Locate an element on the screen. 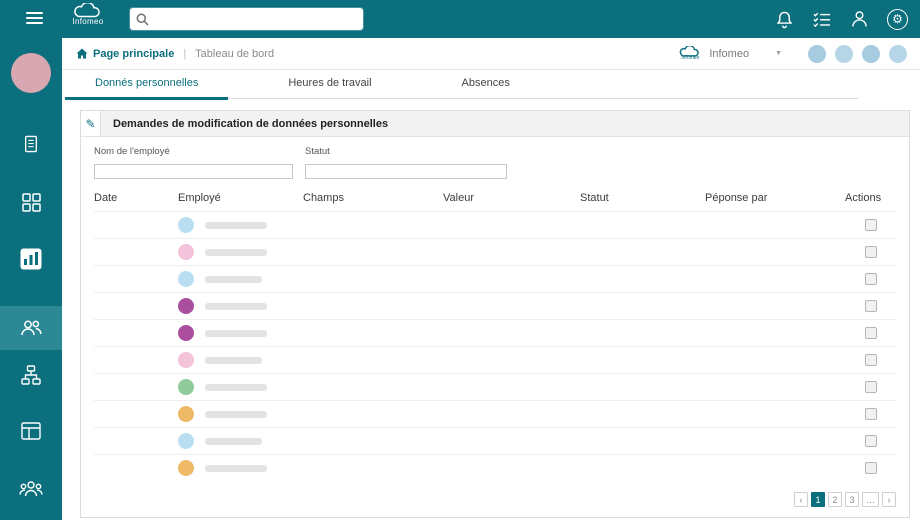 The width and height of the screenshot is (920, 520). tab-absences: Absences is located at coordinates (486, 85).